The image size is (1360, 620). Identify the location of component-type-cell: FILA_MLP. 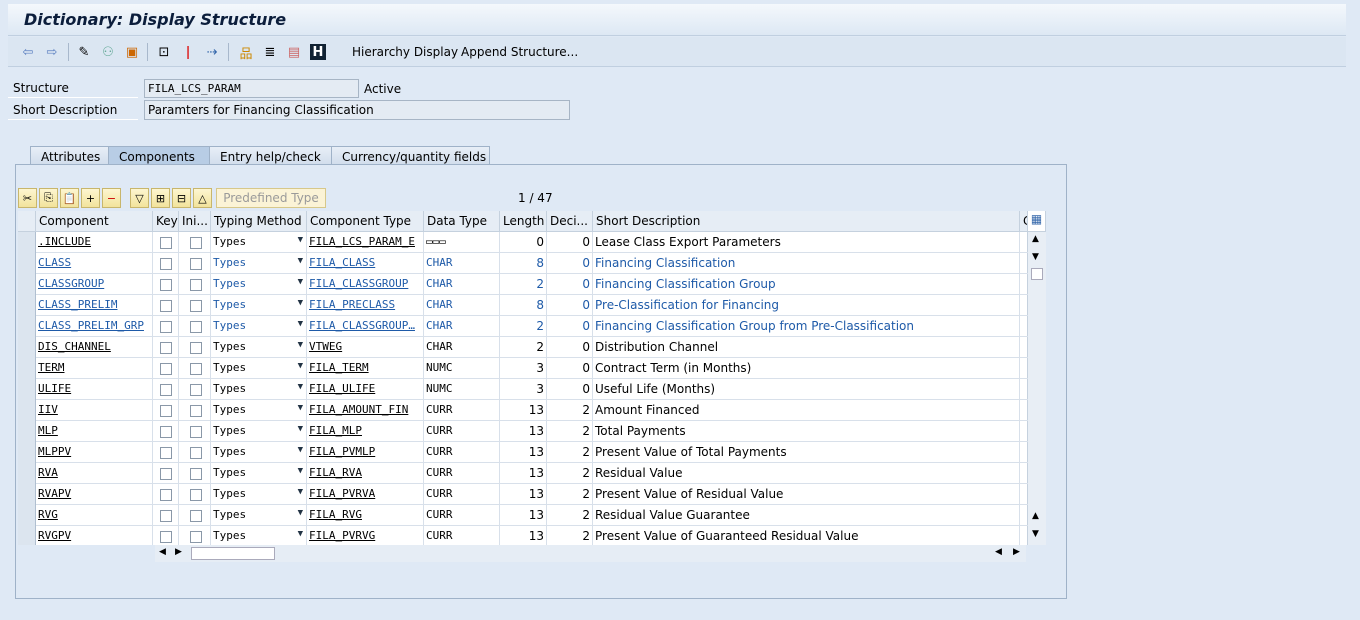
(365, 431).